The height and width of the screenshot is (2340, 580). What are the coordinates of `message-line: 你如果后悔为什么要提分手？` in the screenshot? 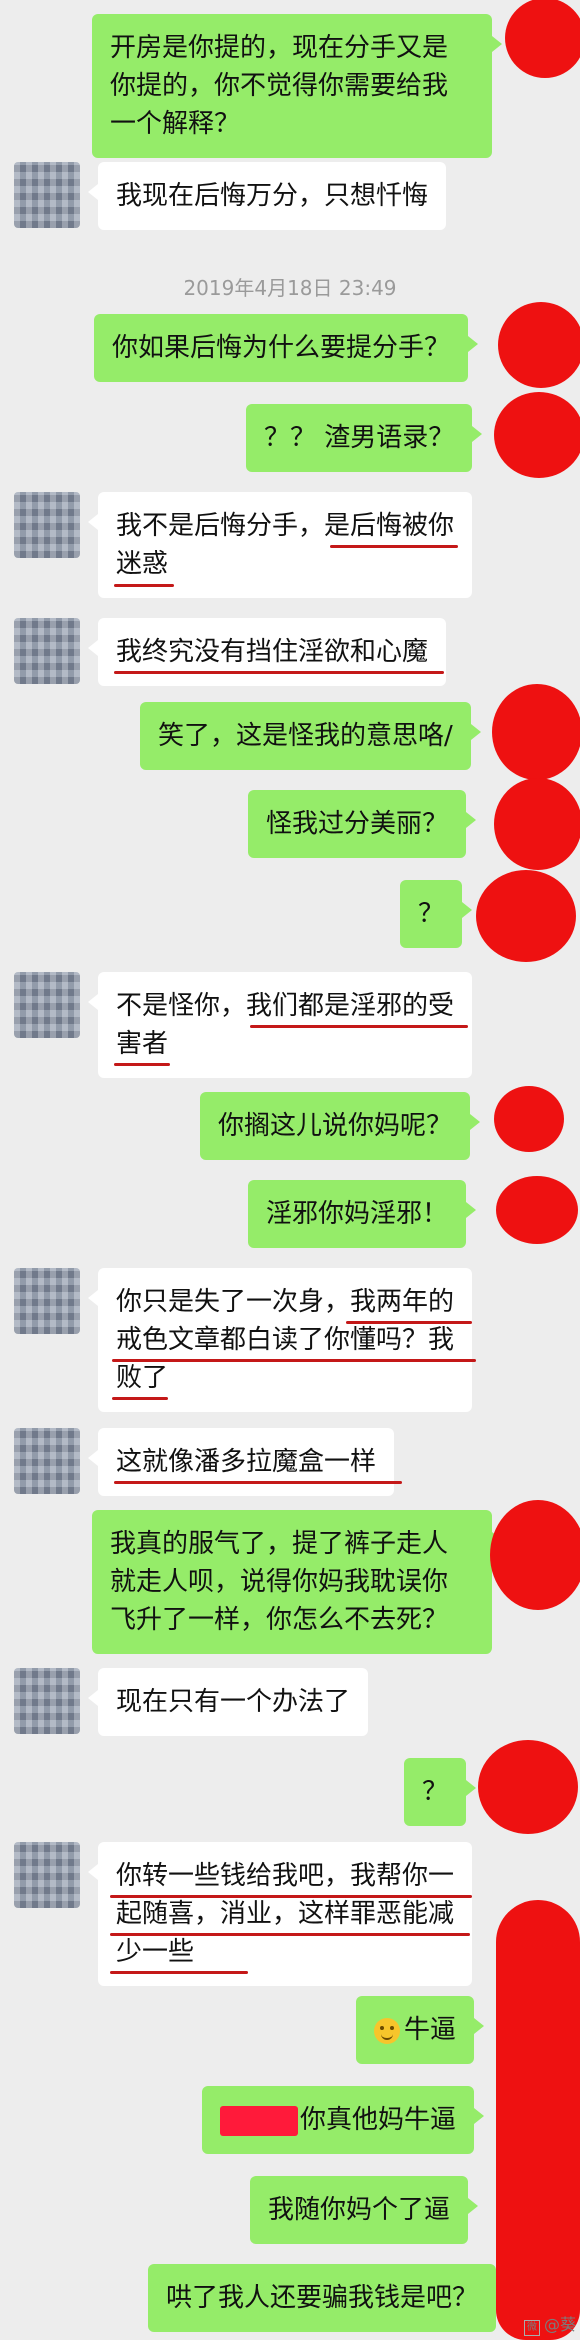 It's located at (281, 348).